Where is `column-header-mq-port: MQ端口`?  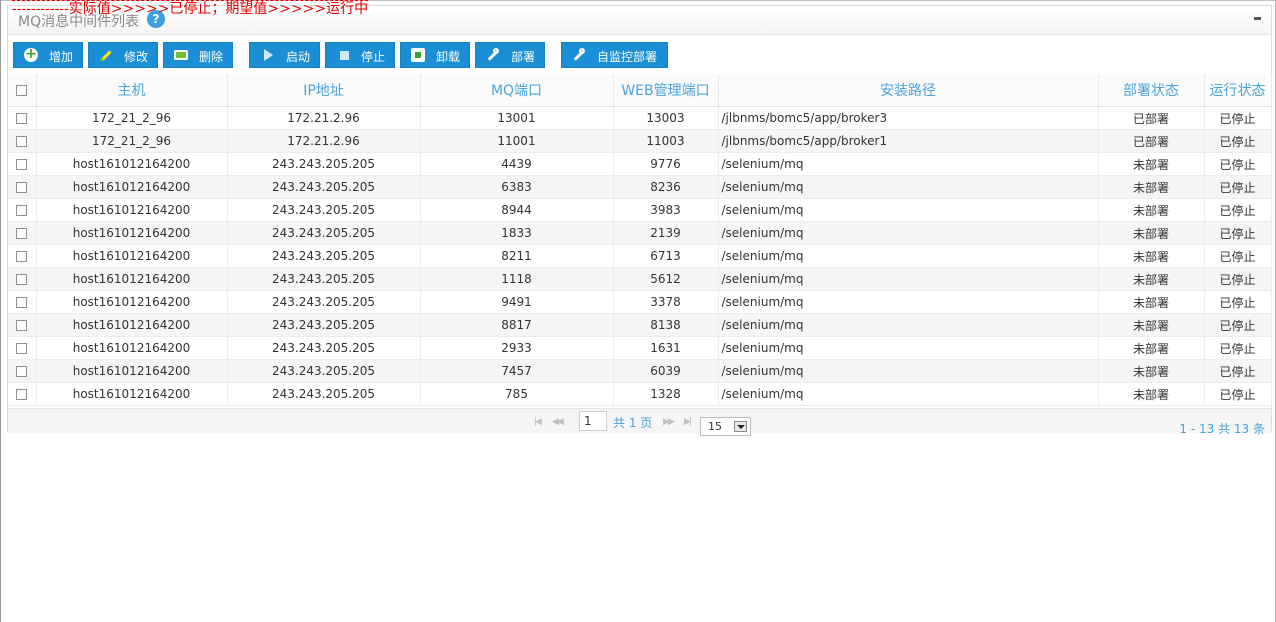
column-header-mq-port: MQ端口 is located at coordinates (517, 90).